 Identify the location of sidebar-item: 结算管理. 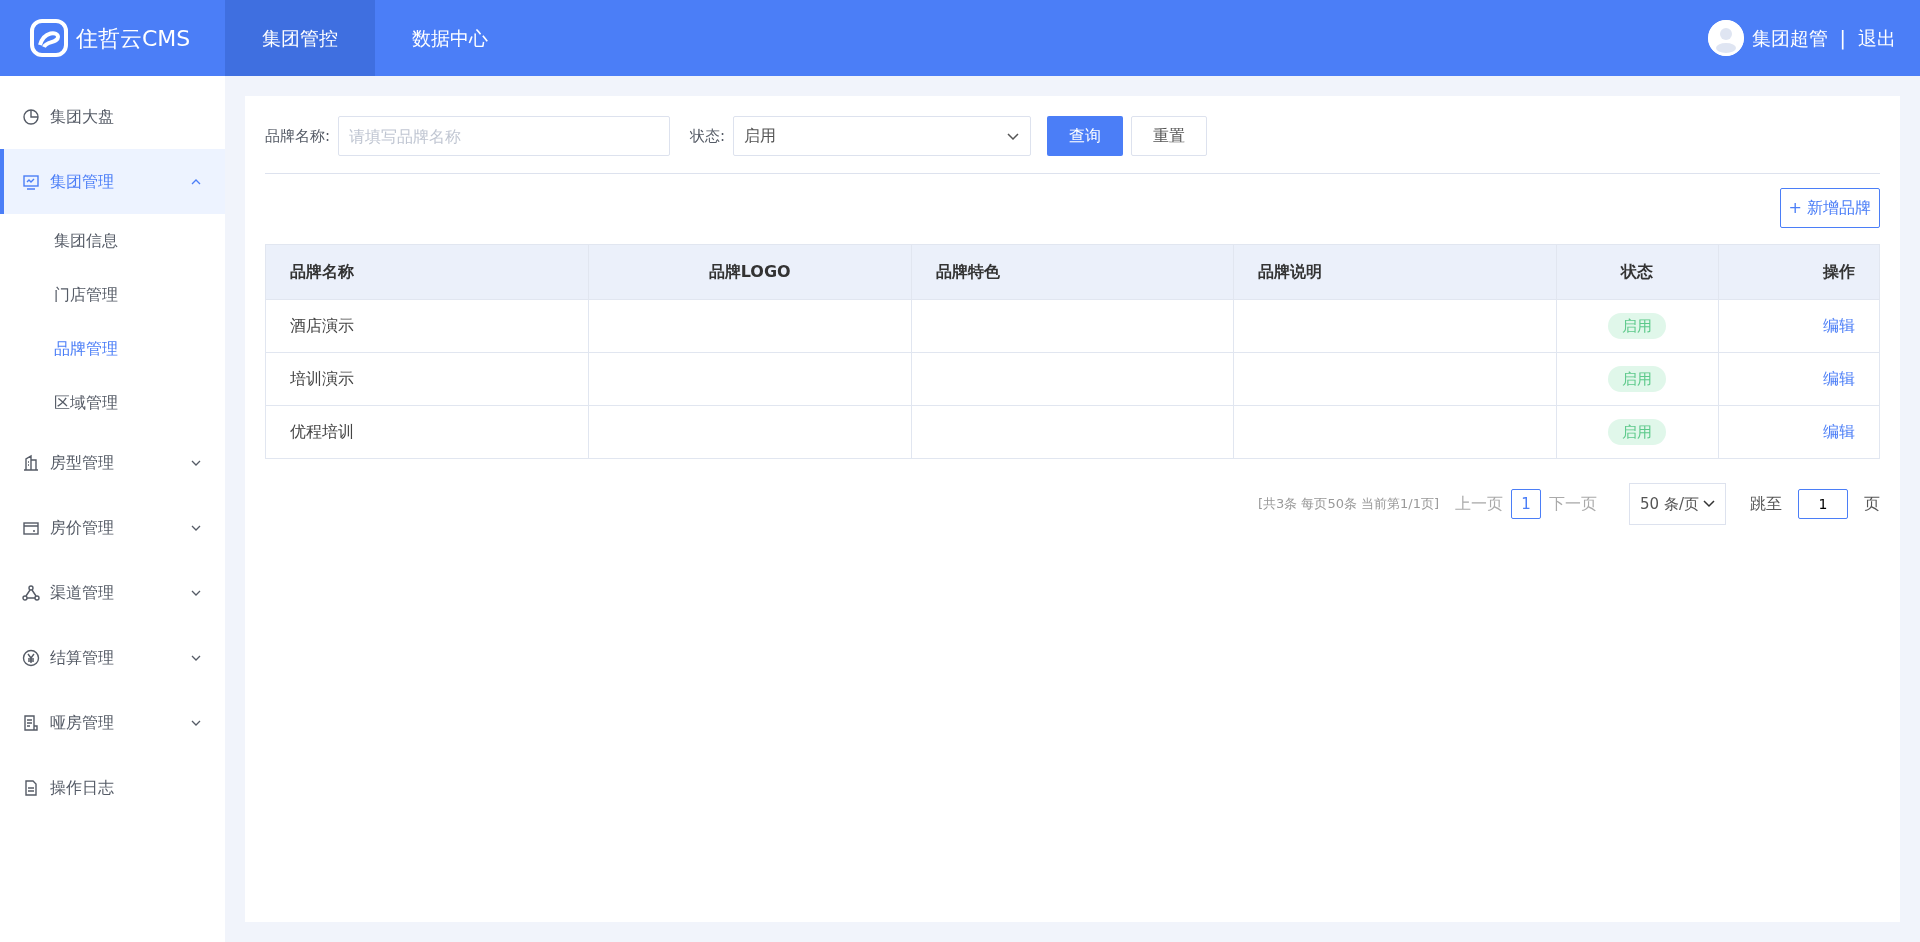
(112, 657).